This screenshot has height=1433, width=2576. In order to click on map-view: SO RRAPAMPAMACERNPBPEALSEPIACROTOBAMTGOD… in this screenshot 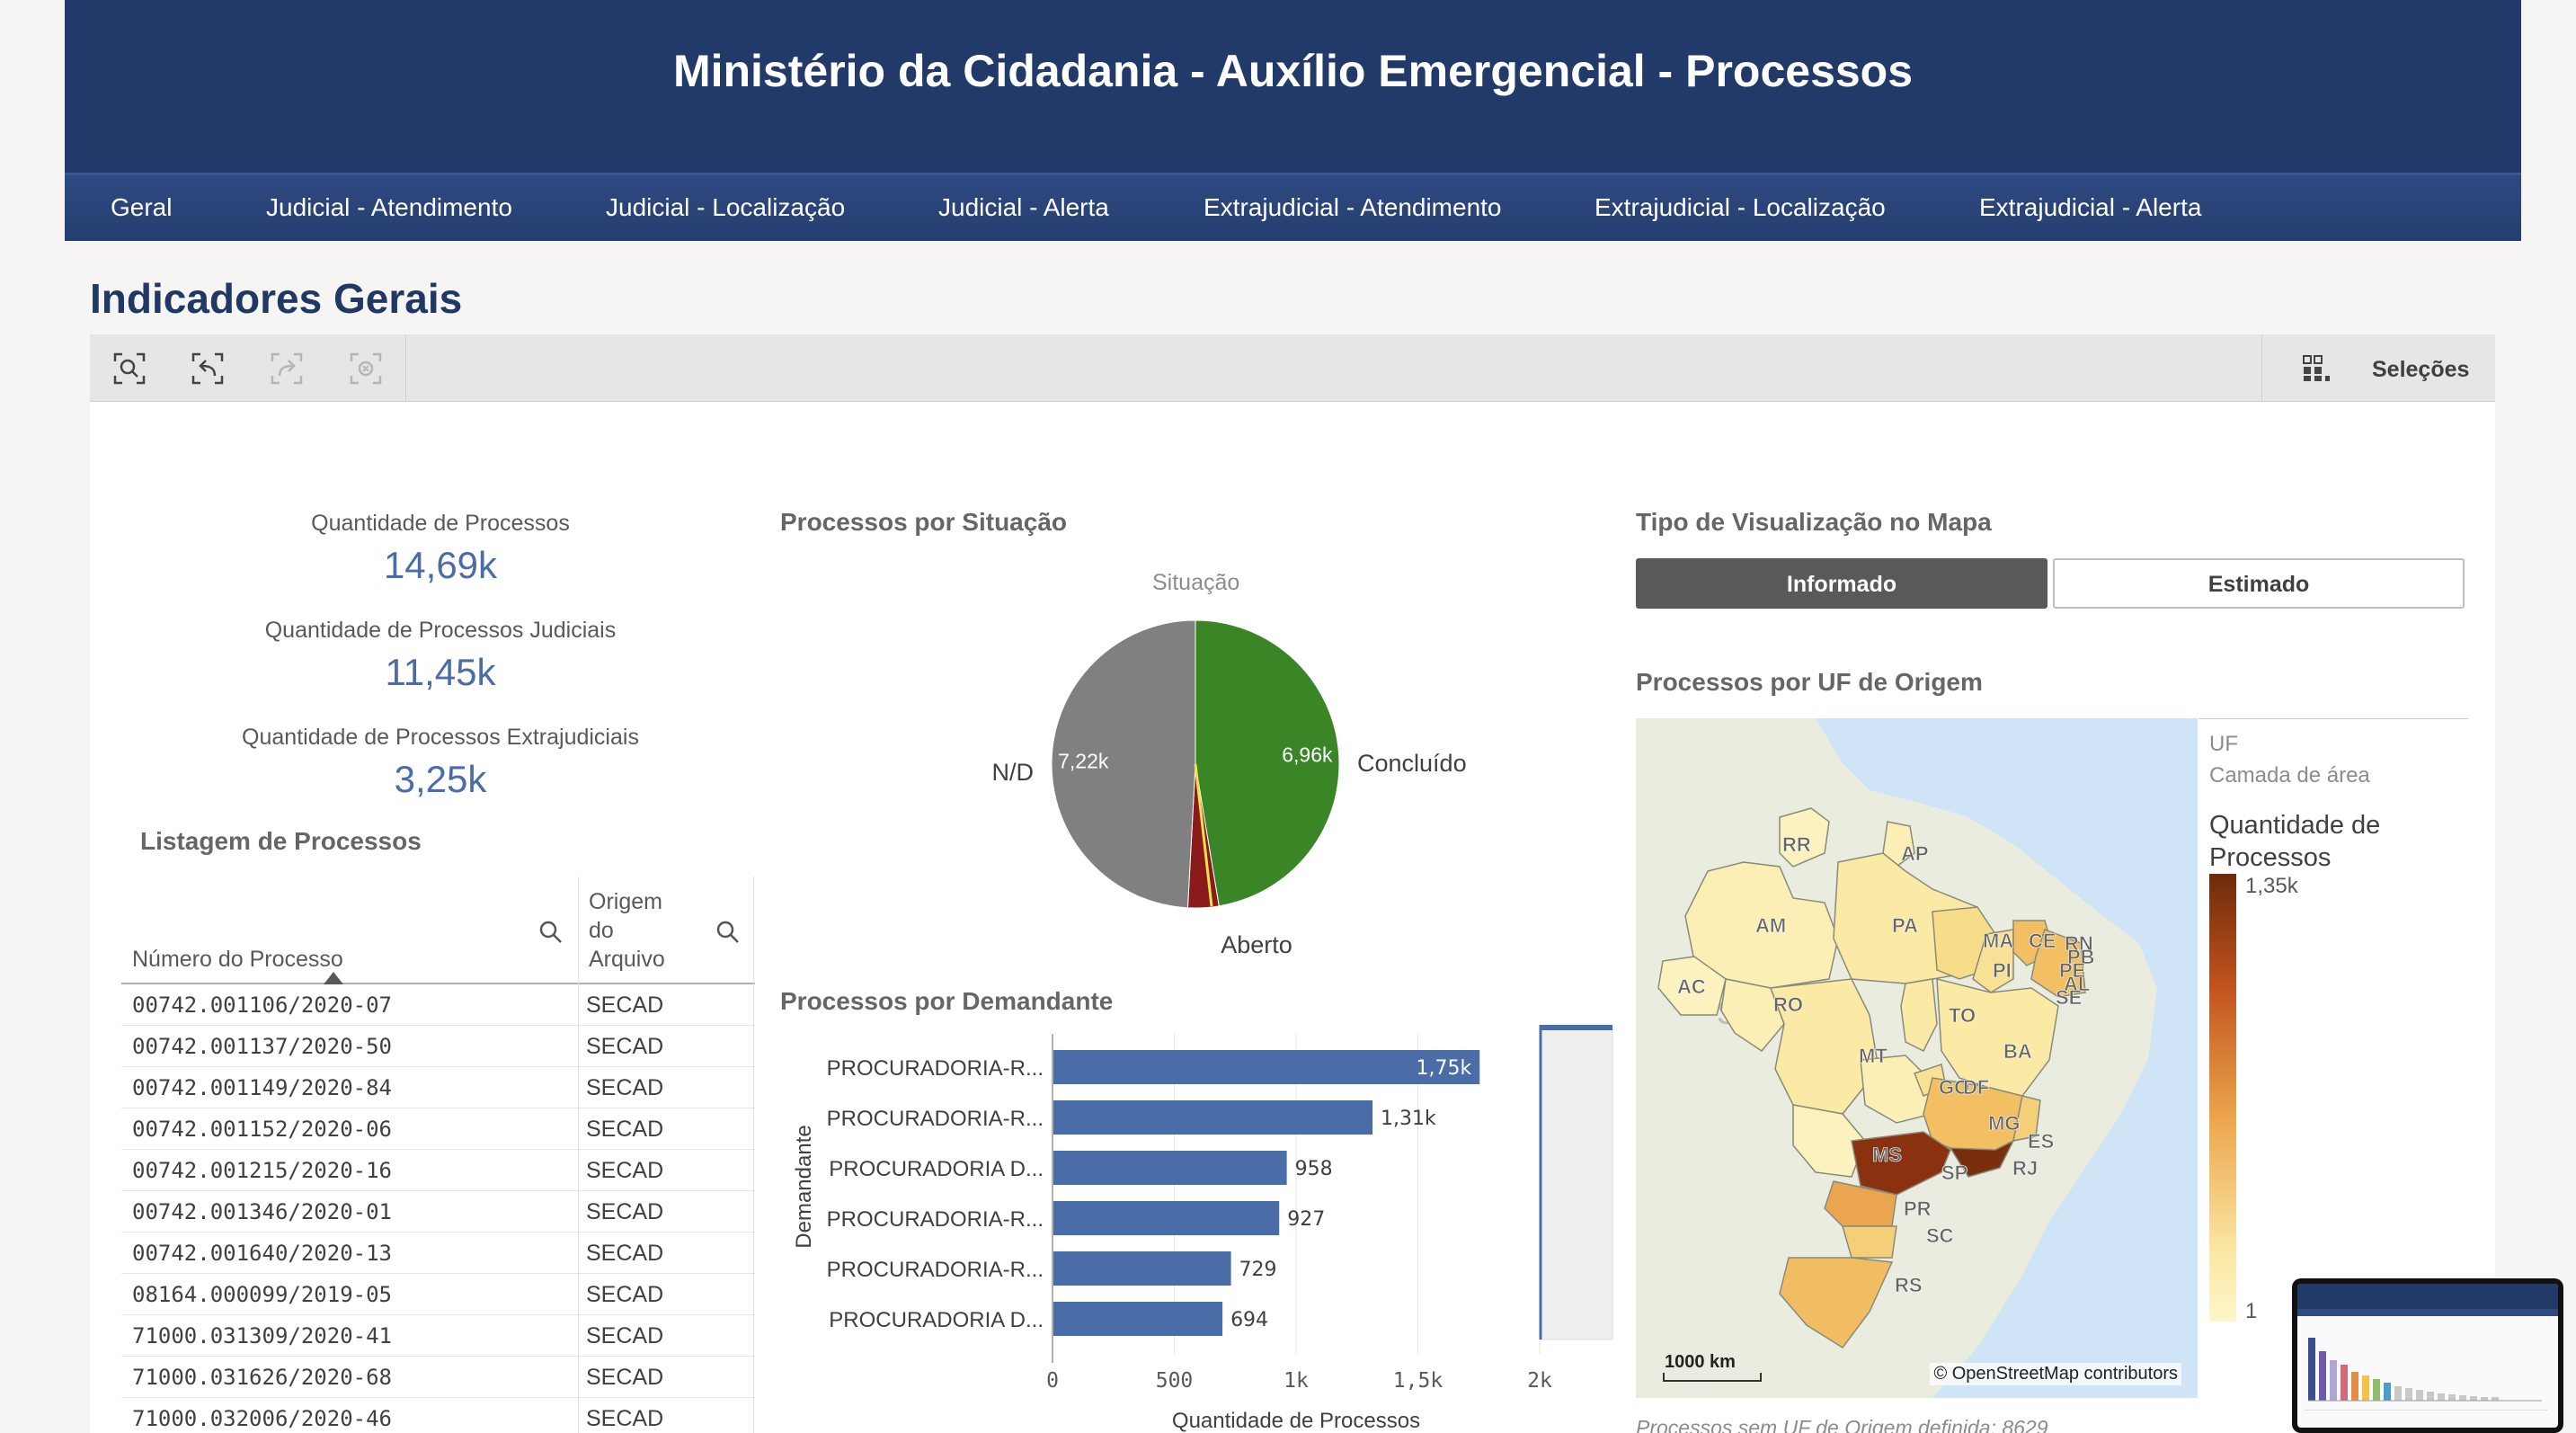, I will do `click(1917, 1058)`.